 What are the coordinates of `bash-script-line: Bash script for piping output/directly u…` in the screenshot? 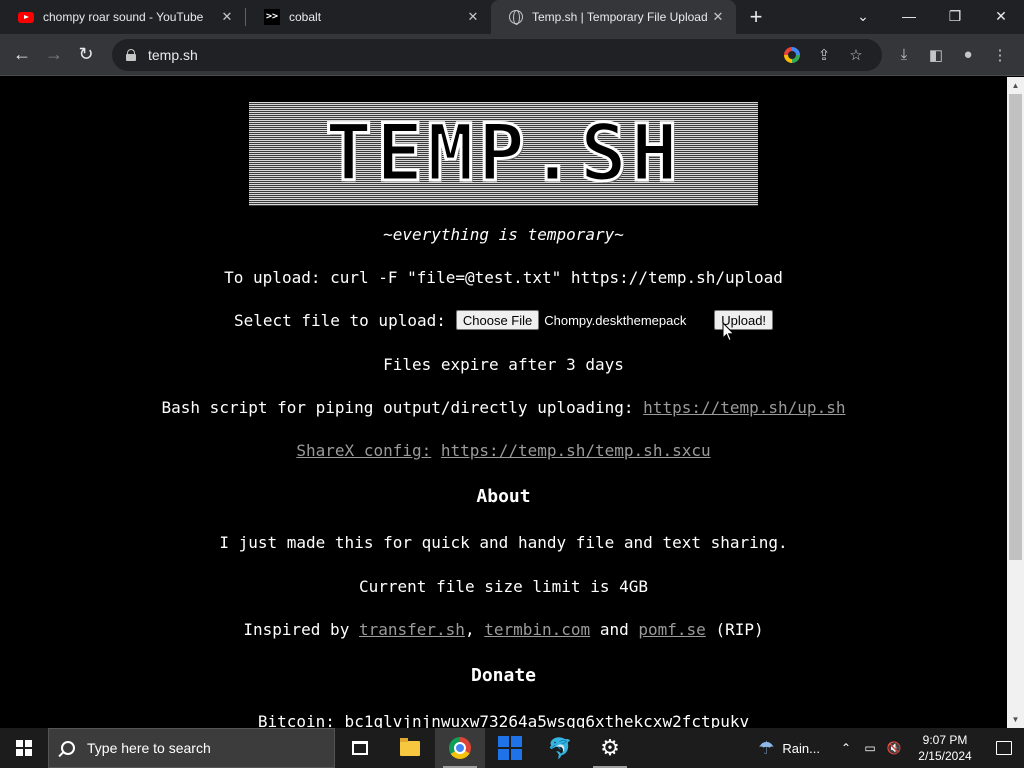 It's located at (503, 407).